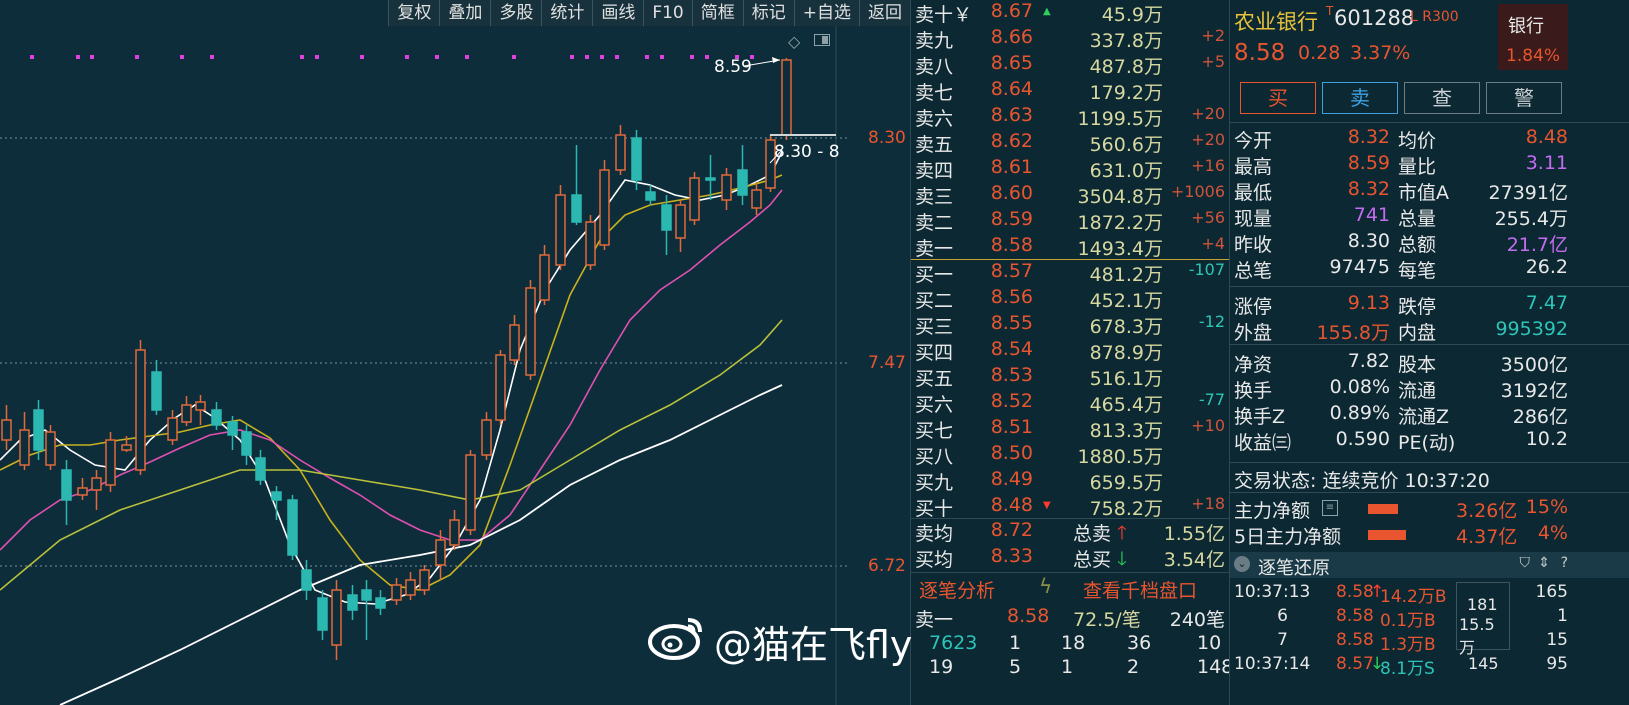  I want to click on toolbar-button-add-watchlist: +自选, so click(826, 13).